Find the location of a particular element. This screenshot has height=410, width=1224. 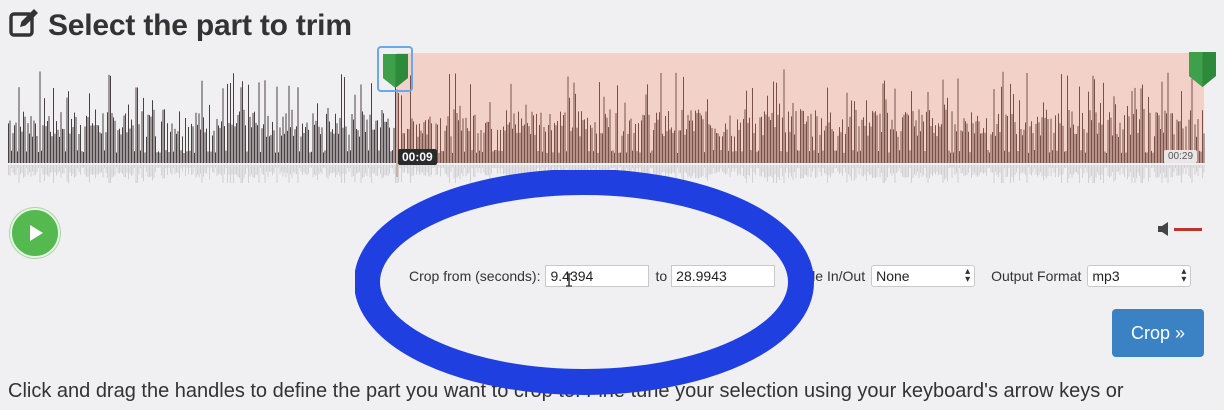

speaker-icon is located at coordinates (1164, 229).